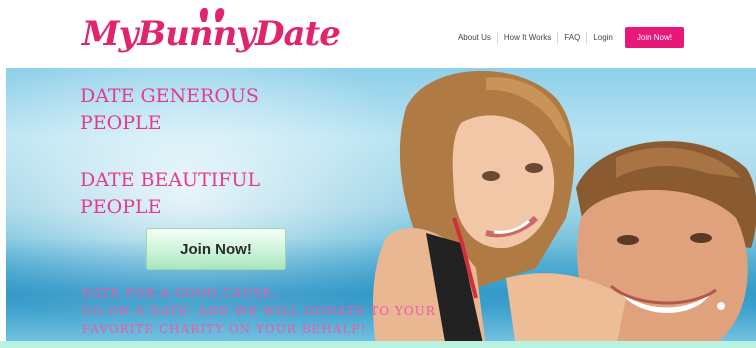 The width and height of the screenshot is (756, 348). I want to click on headline-generous-line1: DATE GENEROUS, so click(169, 96).